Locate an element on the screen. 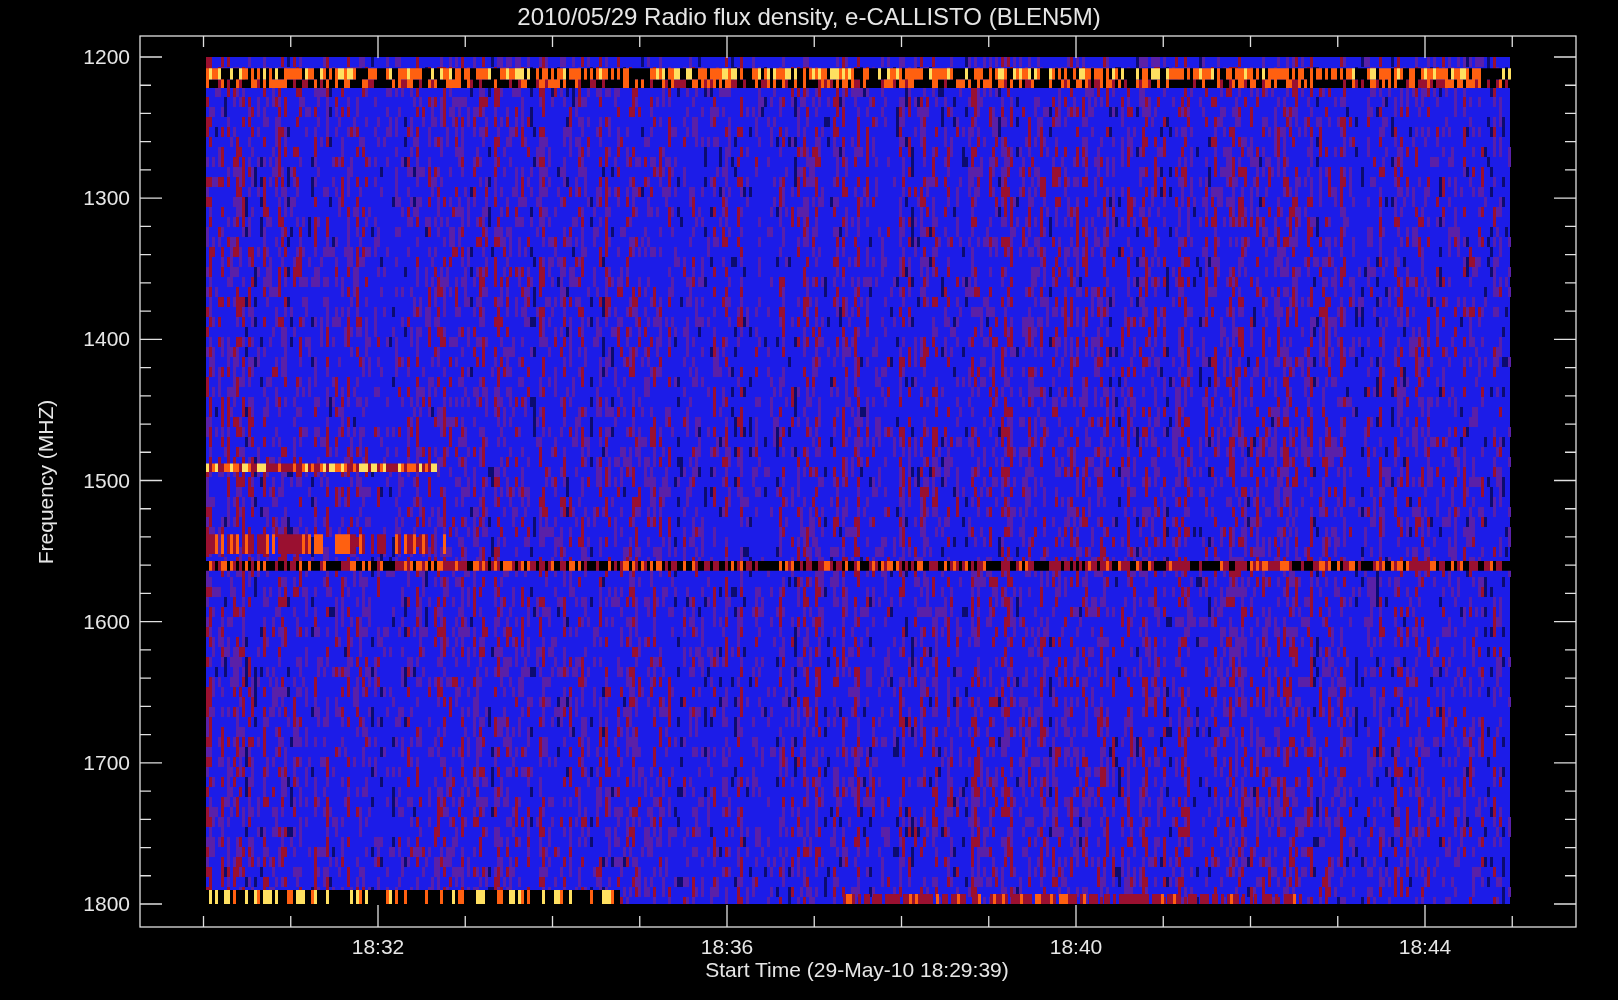 The height and width of the screenshot is (1000, 1618). axis-tick-label: 1600 is located at coordinates (106, 621).